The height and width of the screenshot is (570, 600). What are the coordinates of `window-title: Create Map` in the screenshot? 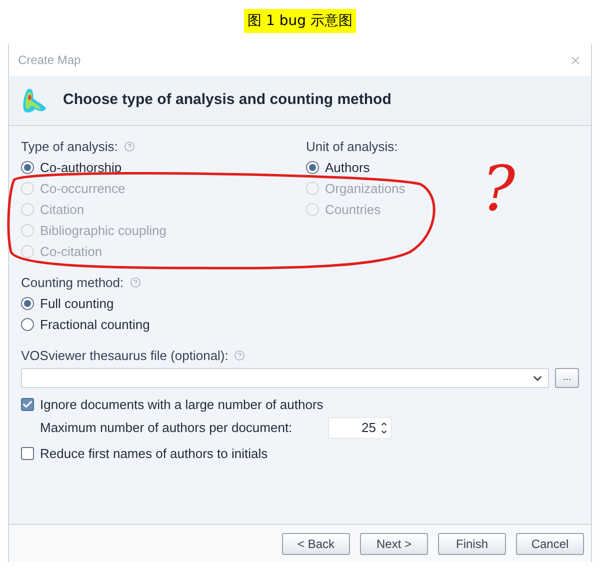 It's located at (49, 60).